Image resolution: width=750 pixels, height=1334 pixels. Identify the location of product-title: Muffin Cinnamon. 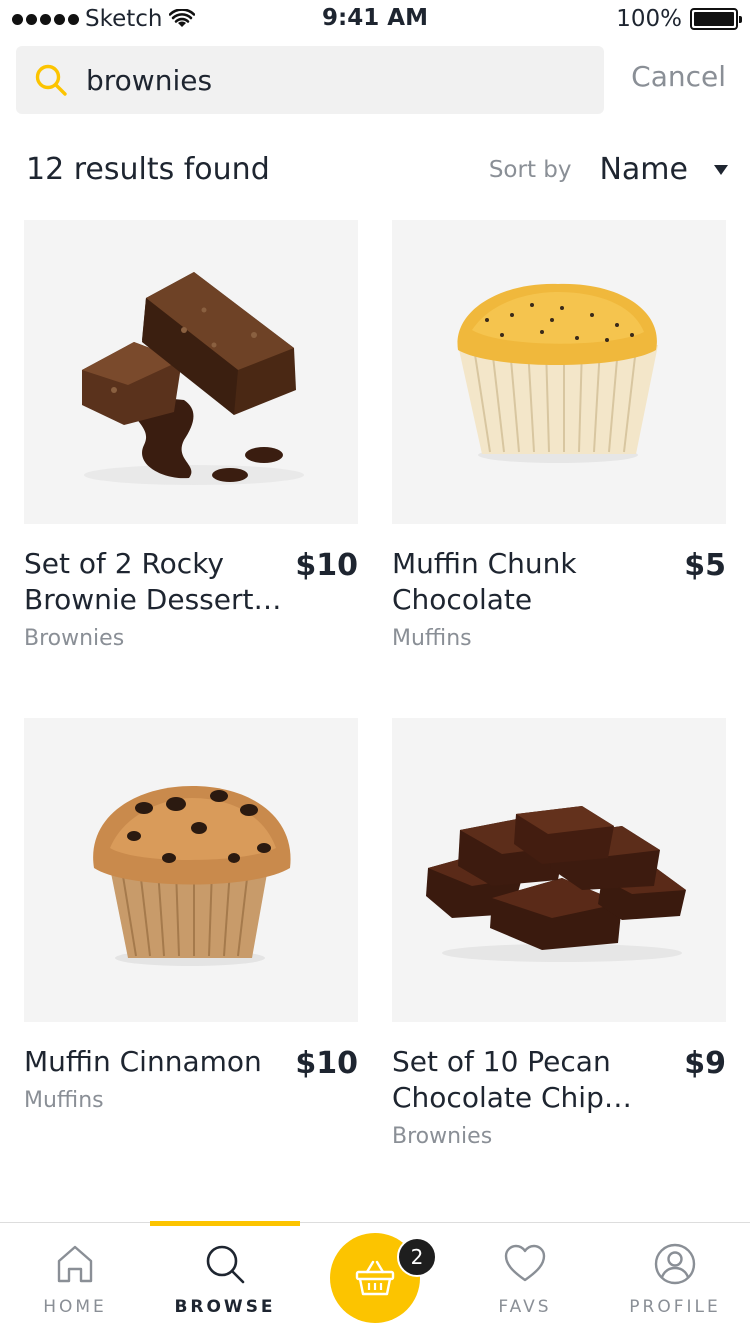
(155, 1062).